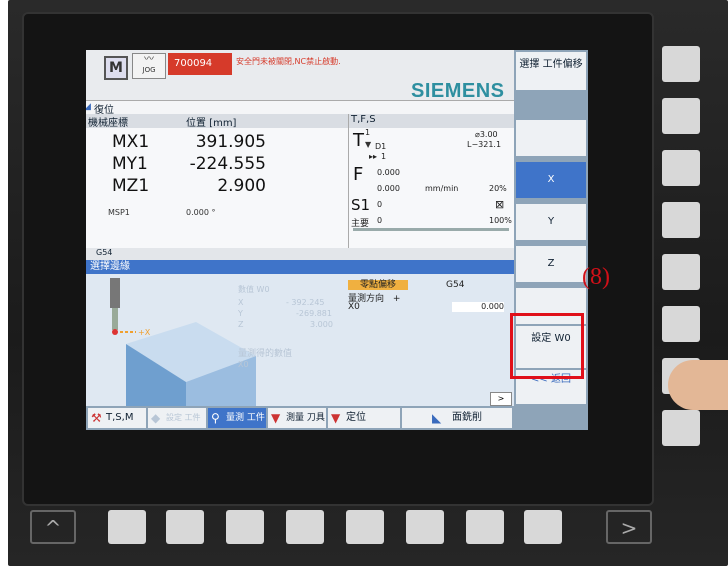  Describe the element at coordinates (698, 385) in the screenshot. I see `finger` at that location.